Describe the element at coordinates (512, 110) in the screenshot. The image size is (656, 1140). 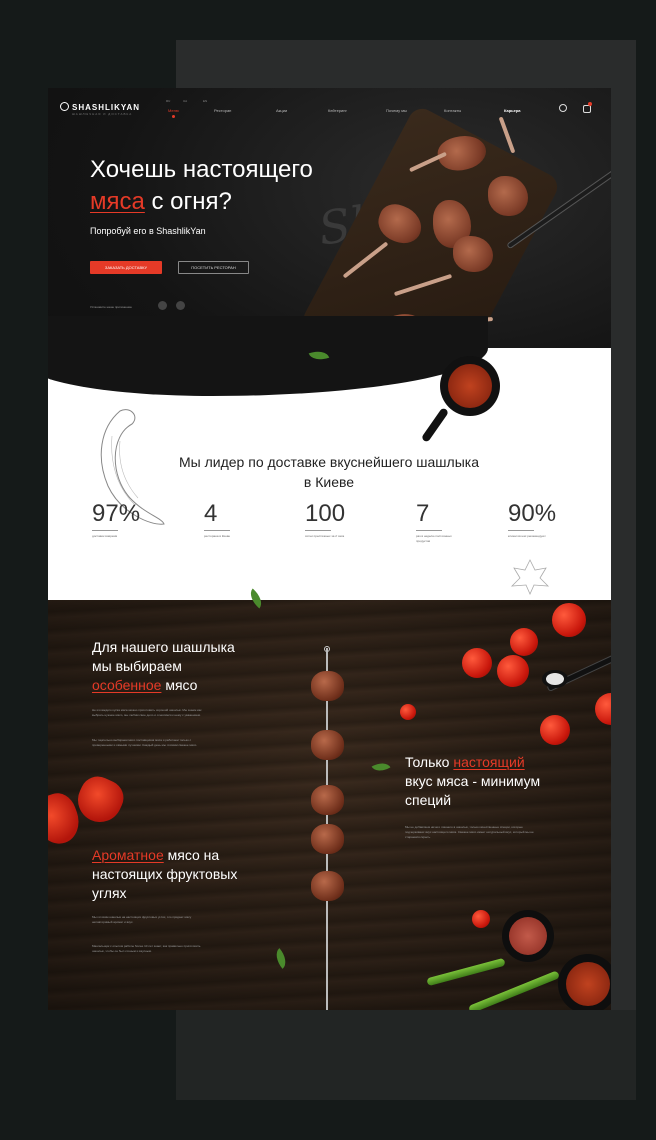
I see `nav-item-career: Карьера` at that location.